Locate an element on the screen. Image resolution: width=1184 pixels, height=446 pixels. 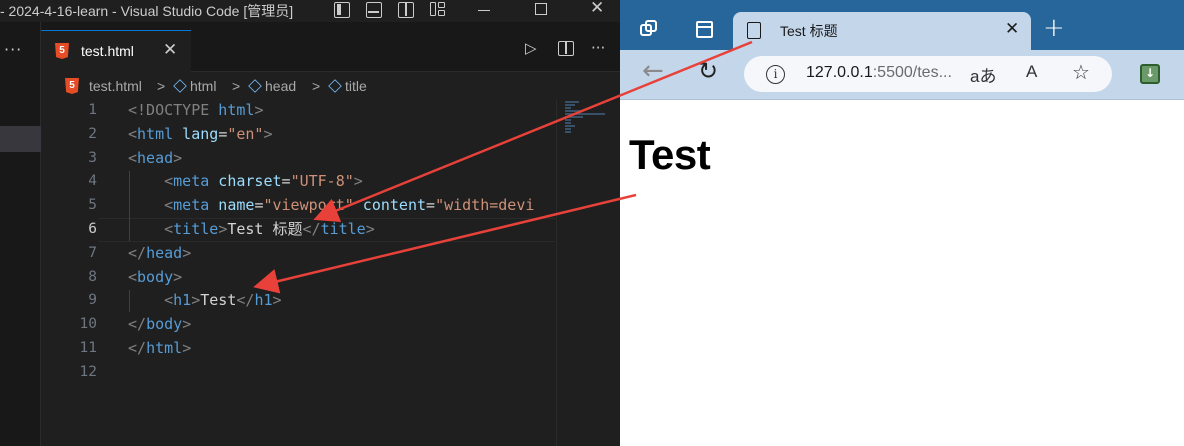
editor-more-icon: ··· is located at coordinates (598, 48).